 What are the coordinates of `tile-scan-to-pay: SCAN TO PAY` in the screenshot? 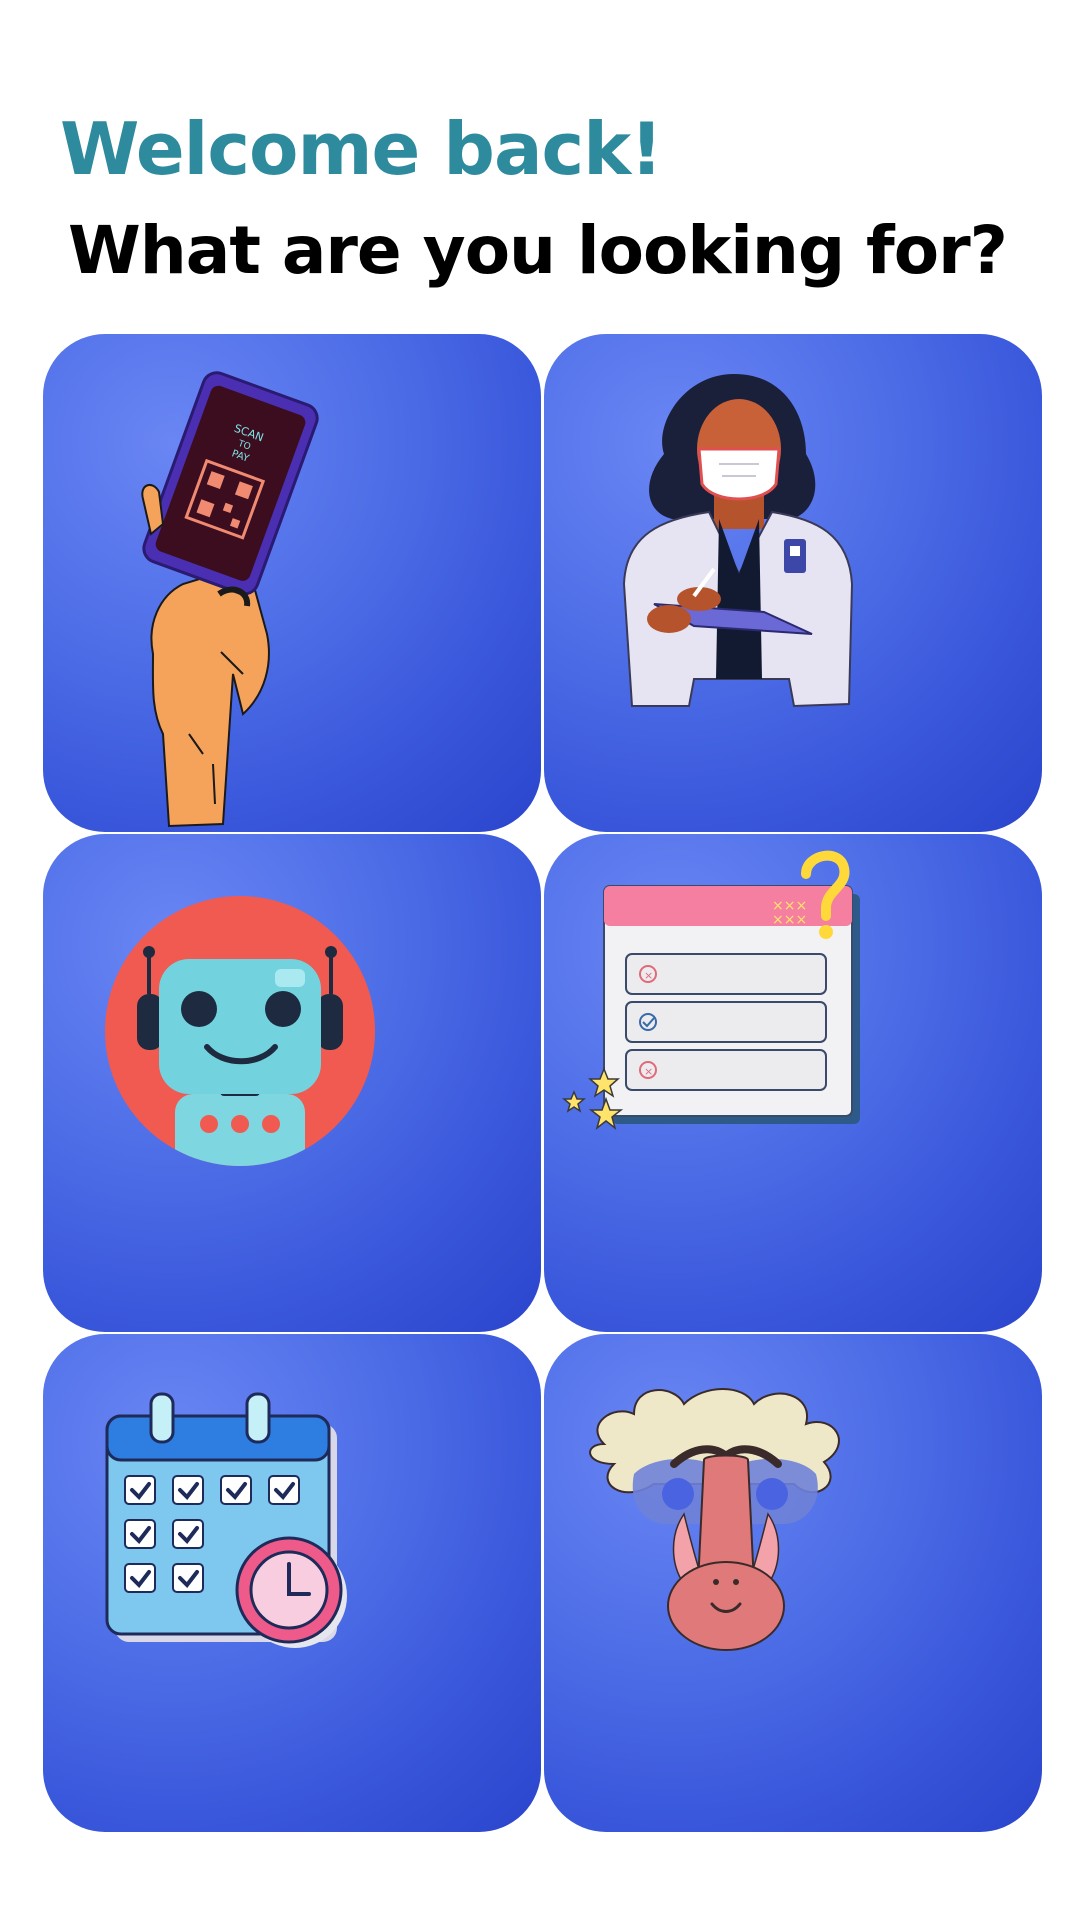 It's located at (292, 583).